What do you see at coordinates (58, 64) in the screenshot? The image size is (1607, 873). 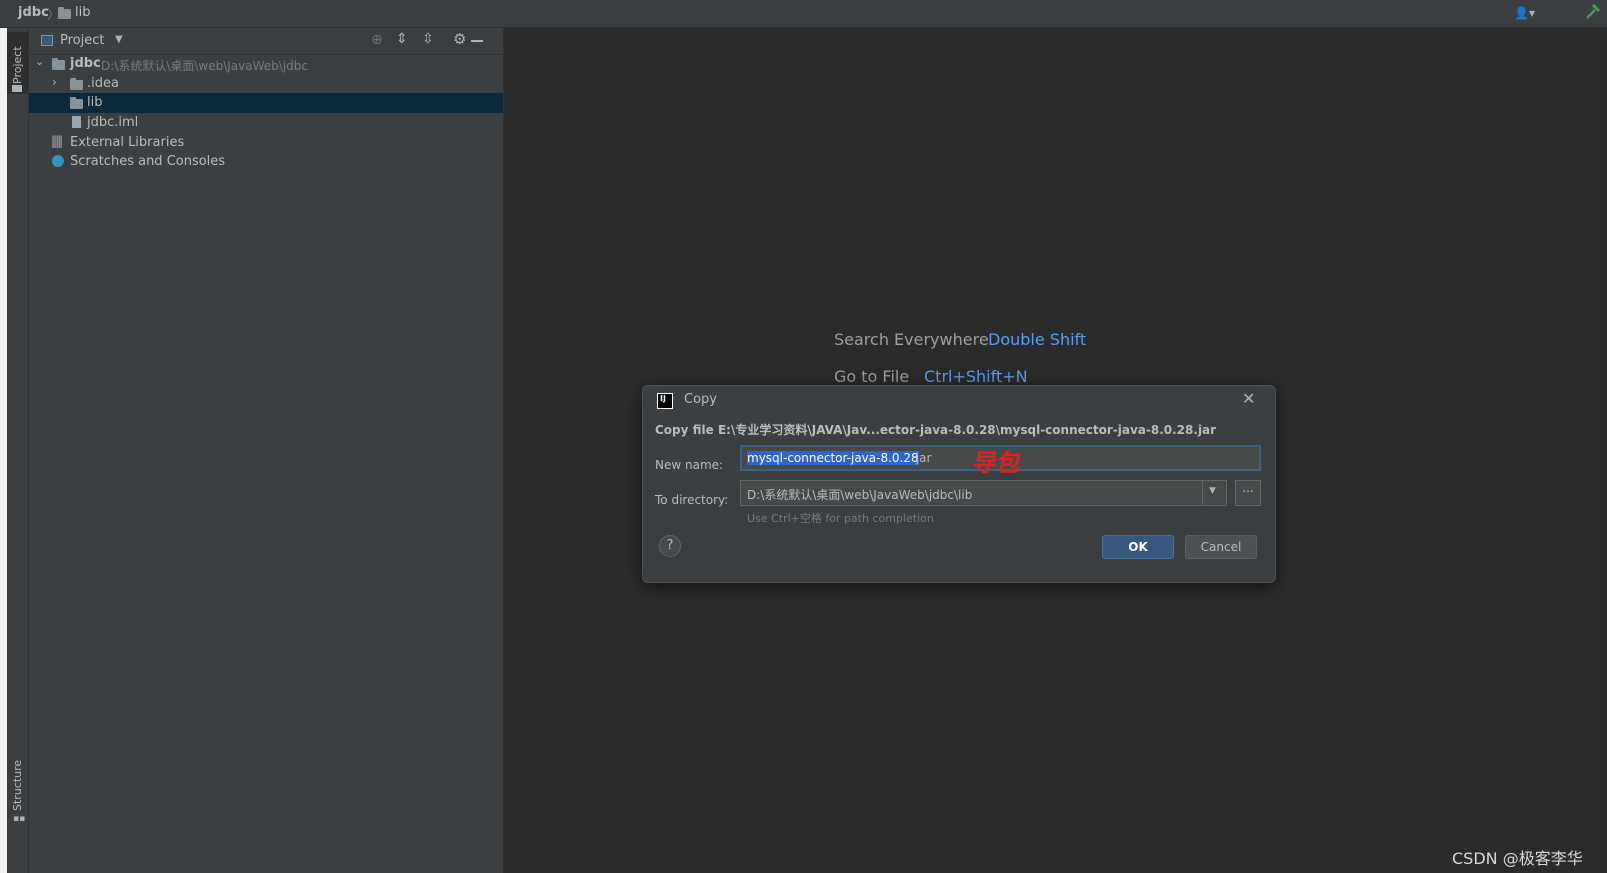 I see `module-folder-icon` at bounding box center [58, 64].